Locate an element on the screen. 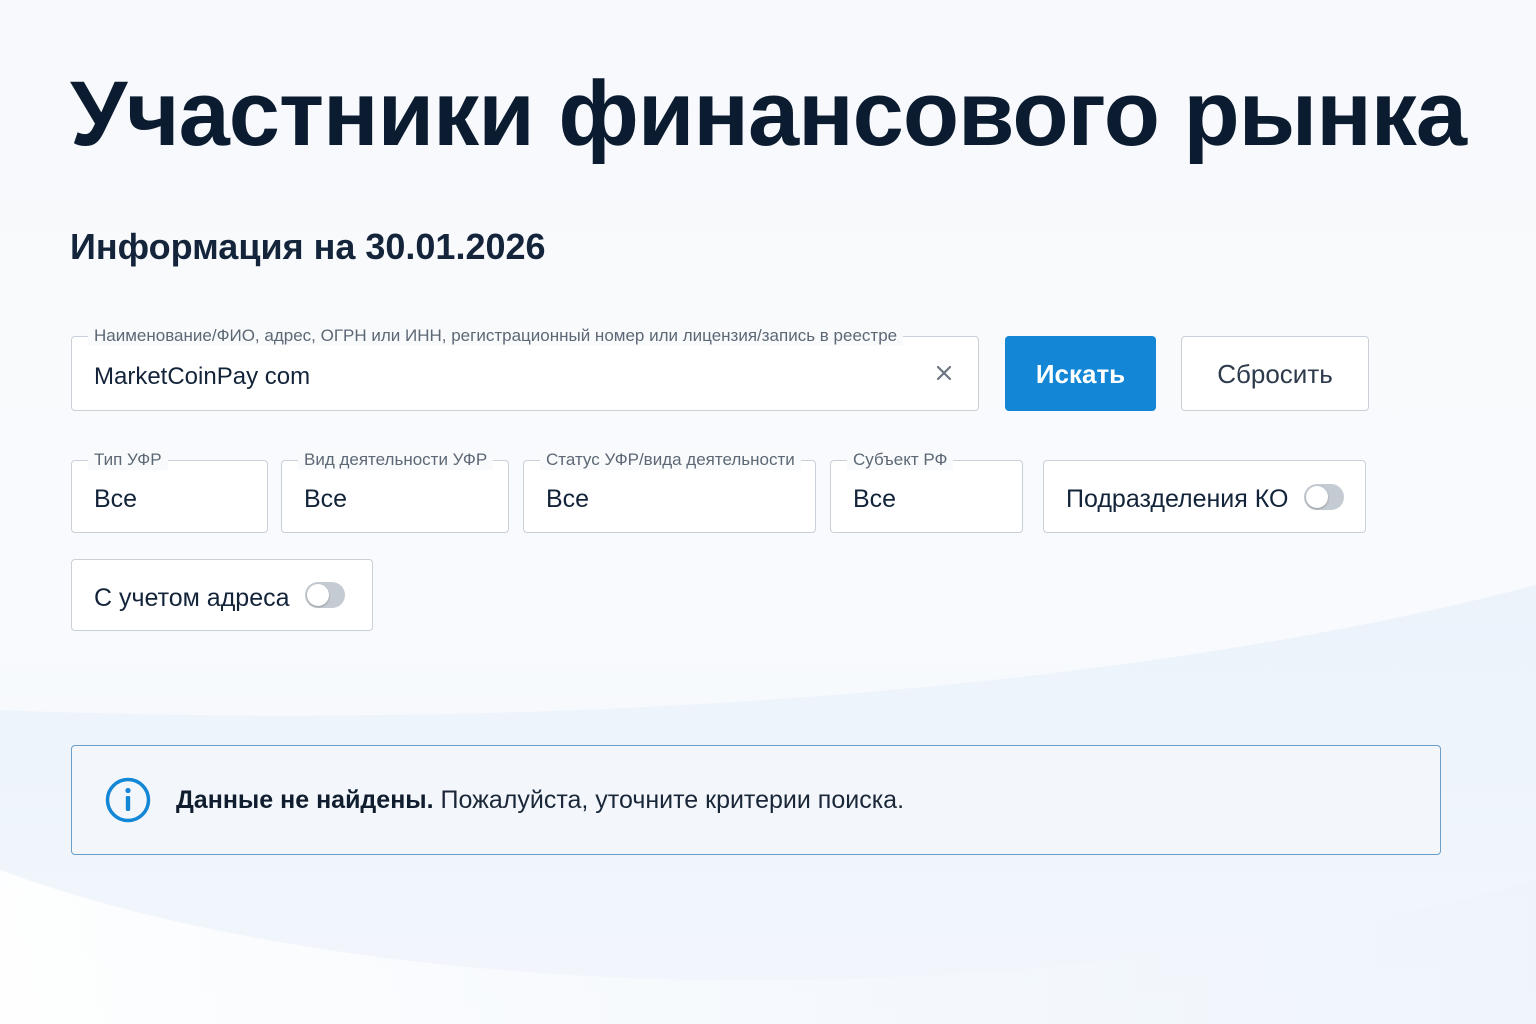  info-icon is located at coordinates (128, 800).